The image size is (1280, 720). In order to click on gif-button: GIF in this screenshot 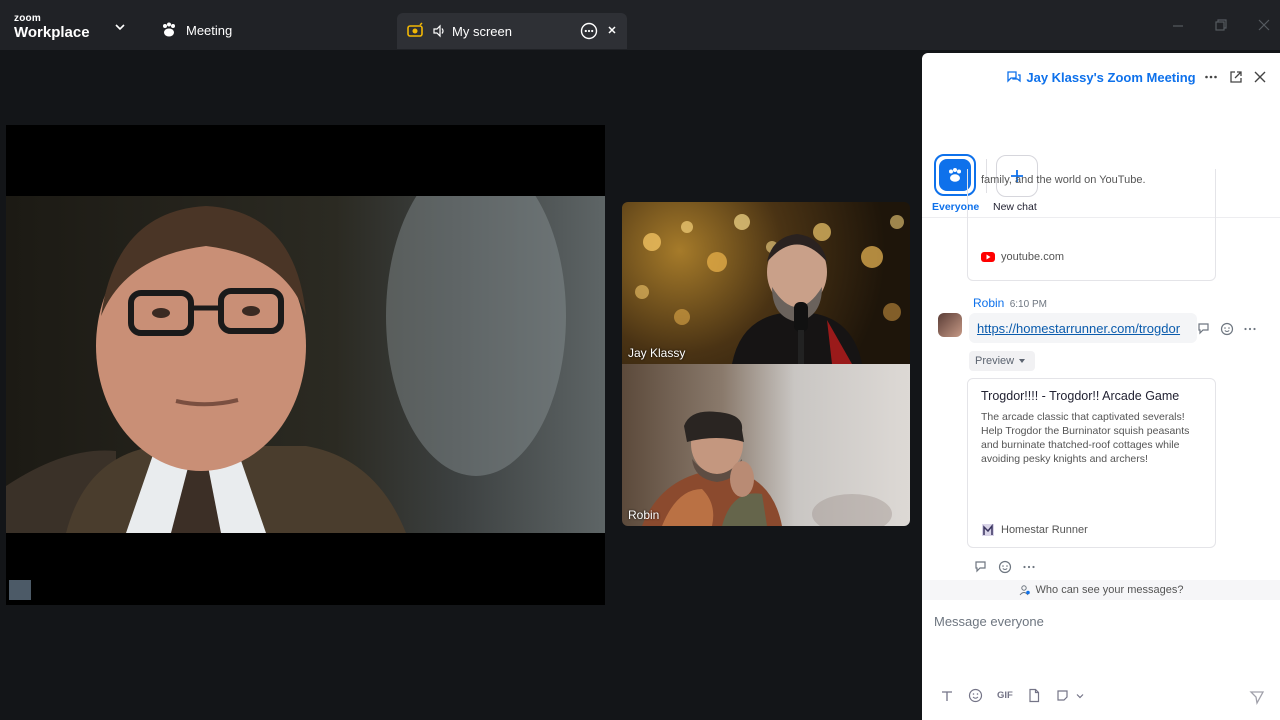, I will do `click(1005, 695)`.